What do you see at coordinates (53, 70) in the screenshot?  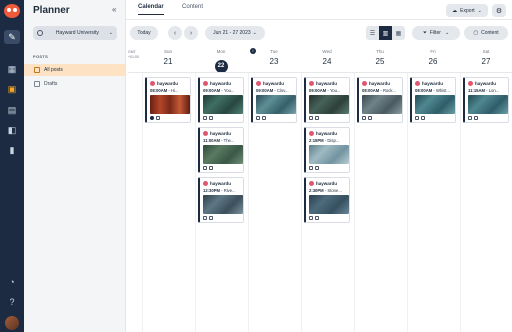 I see `sidebar-item-label: All posts` at bounding box center [53, 70].